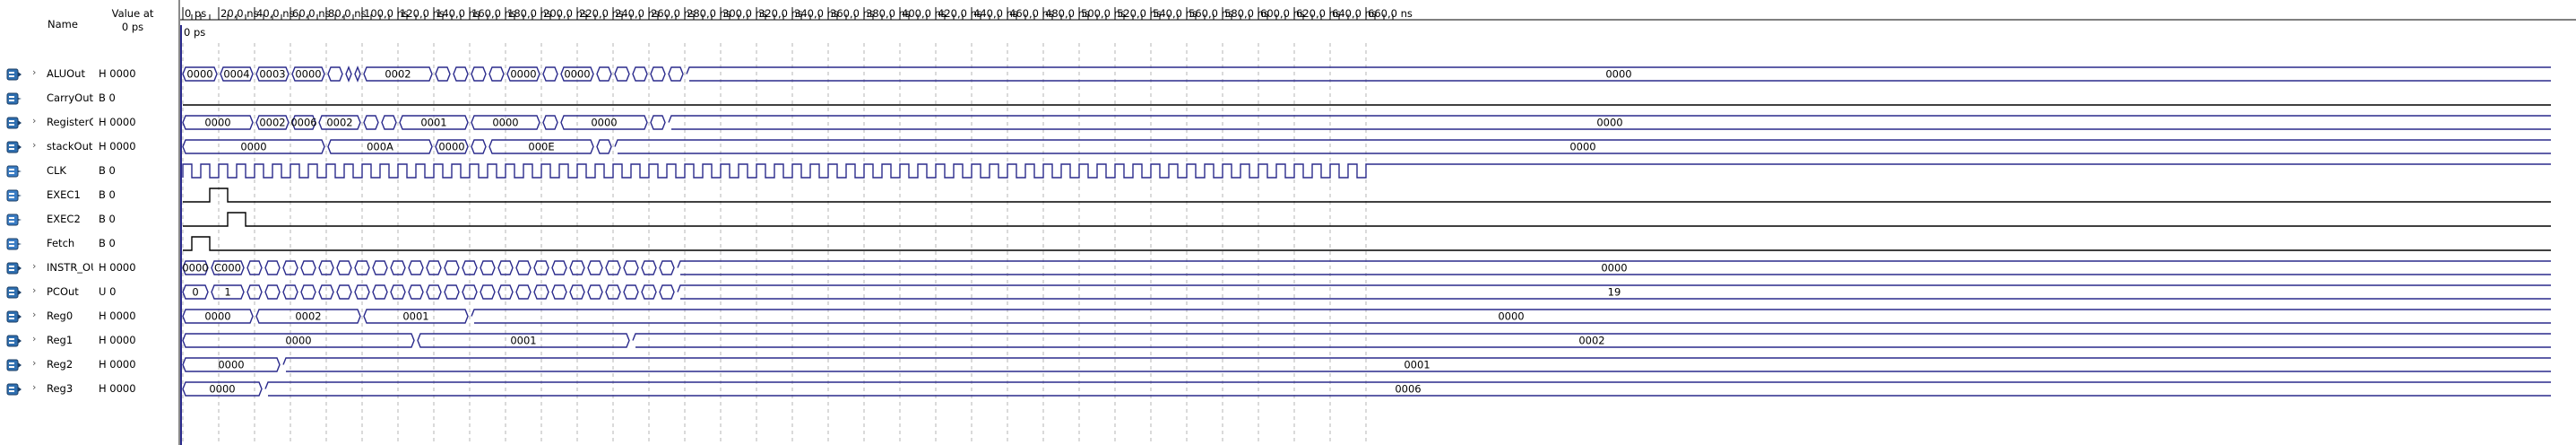 The height and width of the screenshot is (445, 2576). What do you see at coordinates (89, 340) in the screenshot?
I see `signal-row-reg1: › Reg1 H 0000` at bounding box center [89, 340].